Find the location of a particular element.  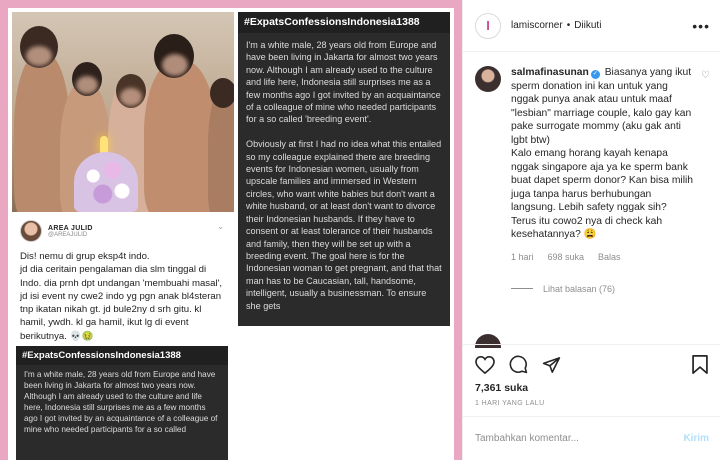

comment-meta: 1 hari 698 suka Balas is located at coordinates (604, 257).